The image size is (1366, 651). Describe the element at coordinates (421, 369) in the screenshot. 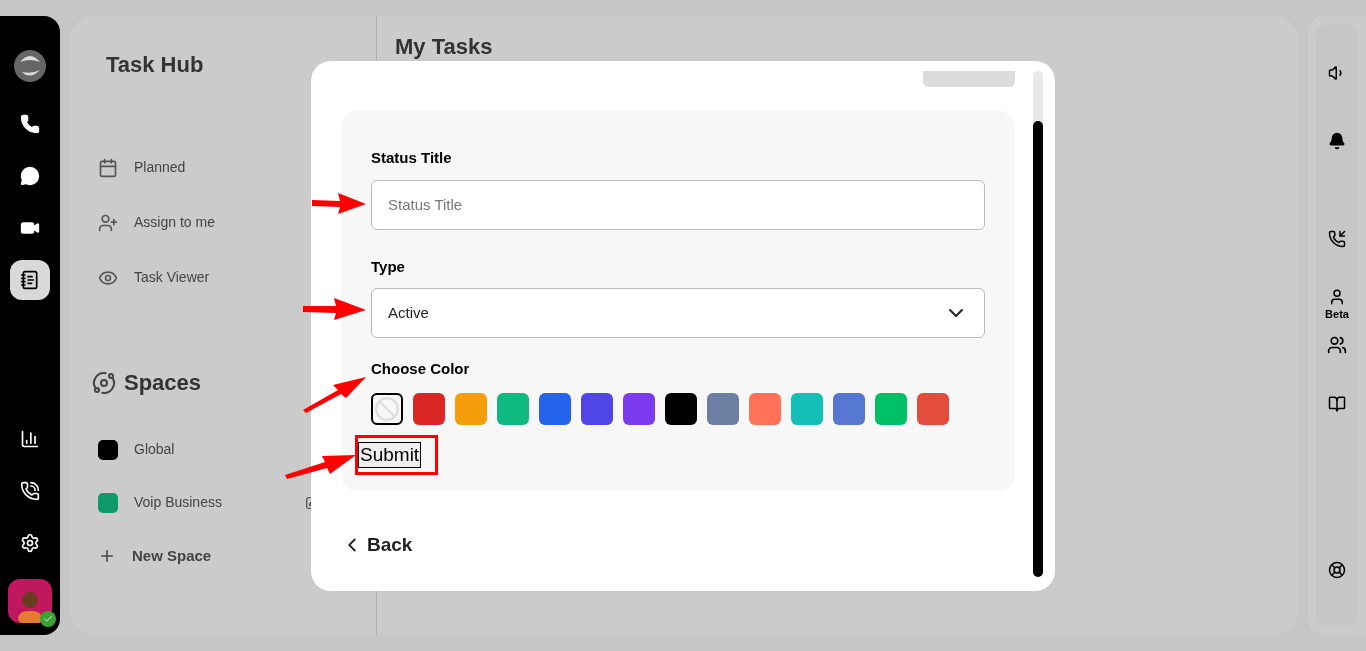

I see `field-label: Choose Color` at that location.